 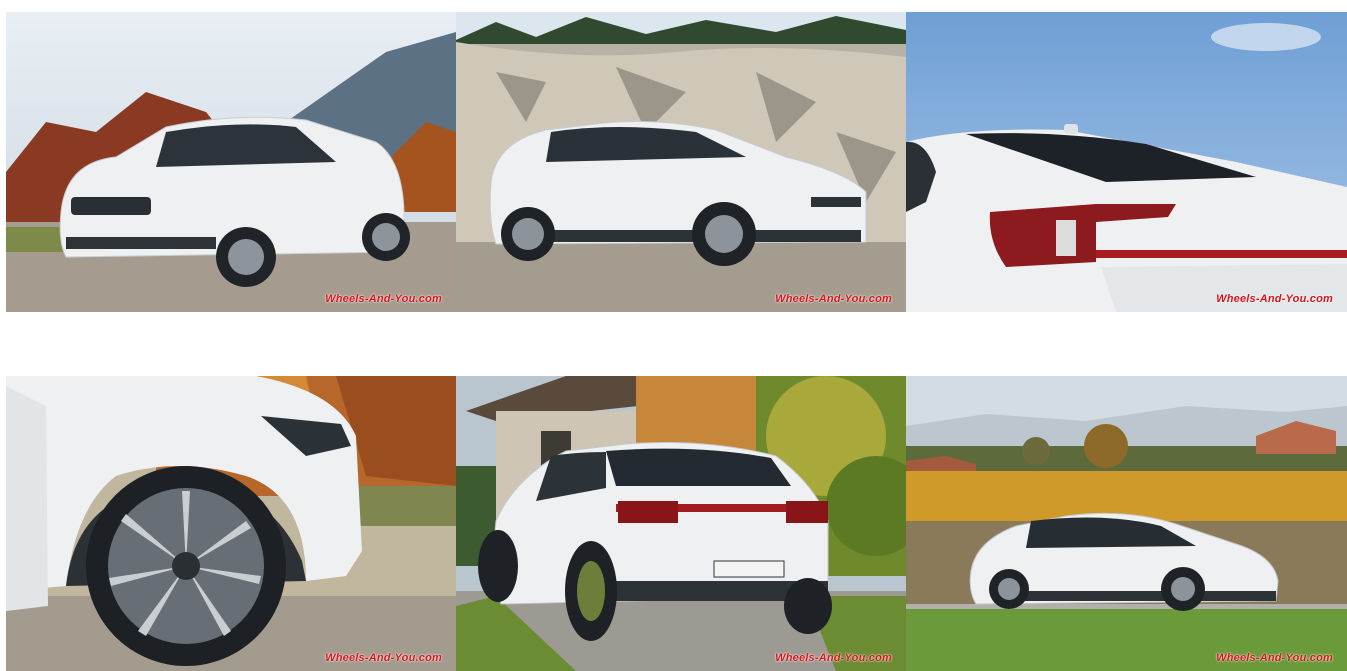 I want to click on gallery-photo-wheel: Wheels-And-You.com, so click(x=231, y=523).